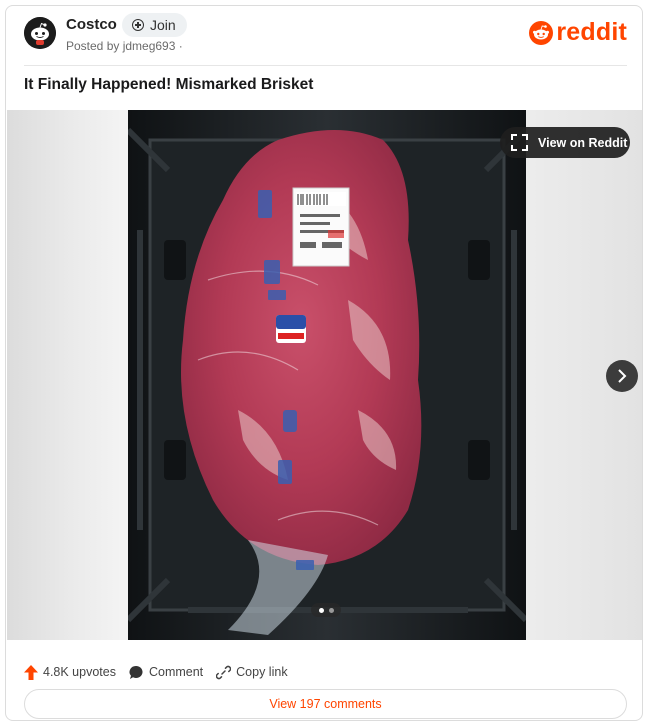 This screenshot has height=721, width=645. I want to click on view-on-reddit-button: View on Reddit, so click(565, 142).